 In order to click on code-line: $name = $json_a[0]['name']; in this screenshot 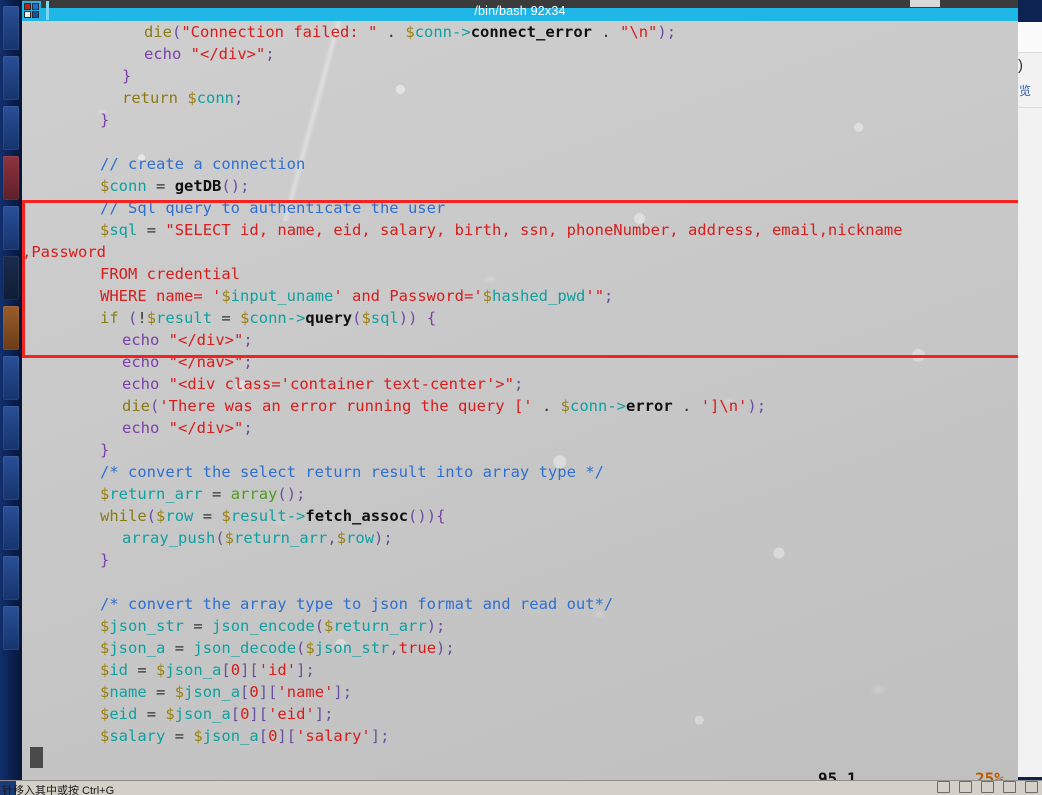, I will do `click(520, 692)`.